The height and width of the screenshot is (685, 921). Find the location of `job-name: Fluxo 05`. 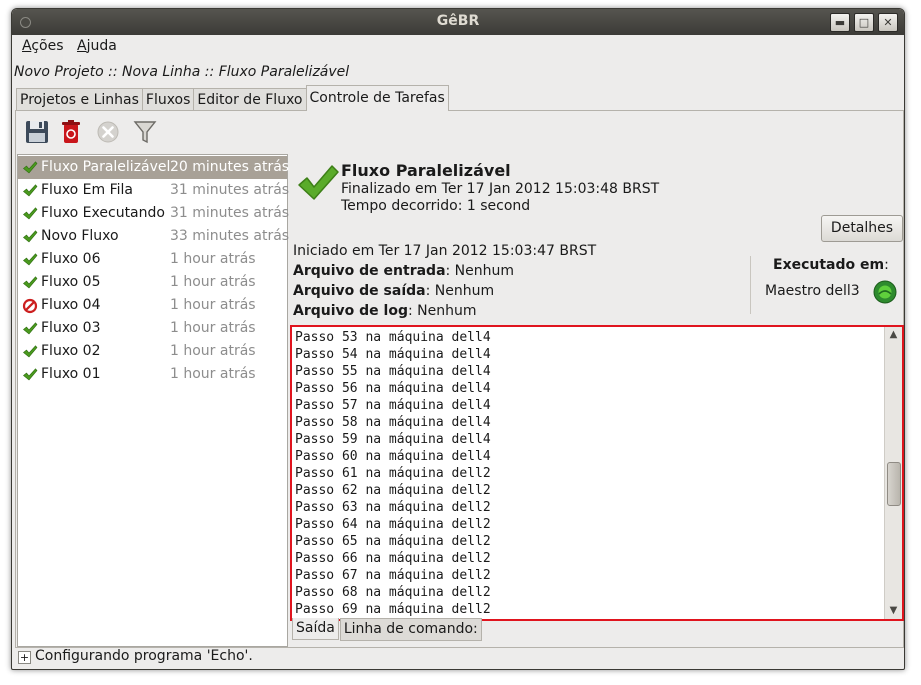

job-name: Fluxo 05 is located at coordinates (71, 282).